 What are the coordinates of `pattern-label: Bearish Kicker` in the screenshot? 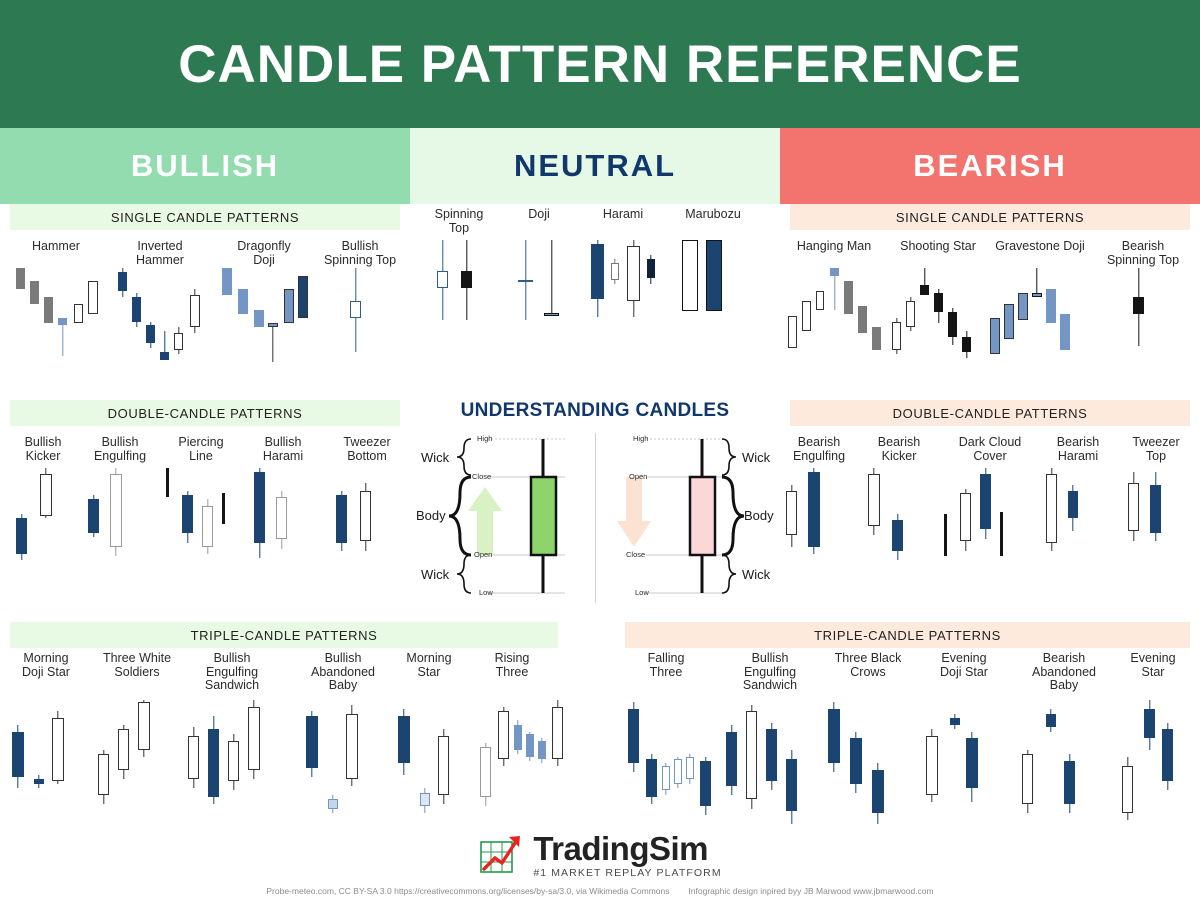 It's located at (899, 449).